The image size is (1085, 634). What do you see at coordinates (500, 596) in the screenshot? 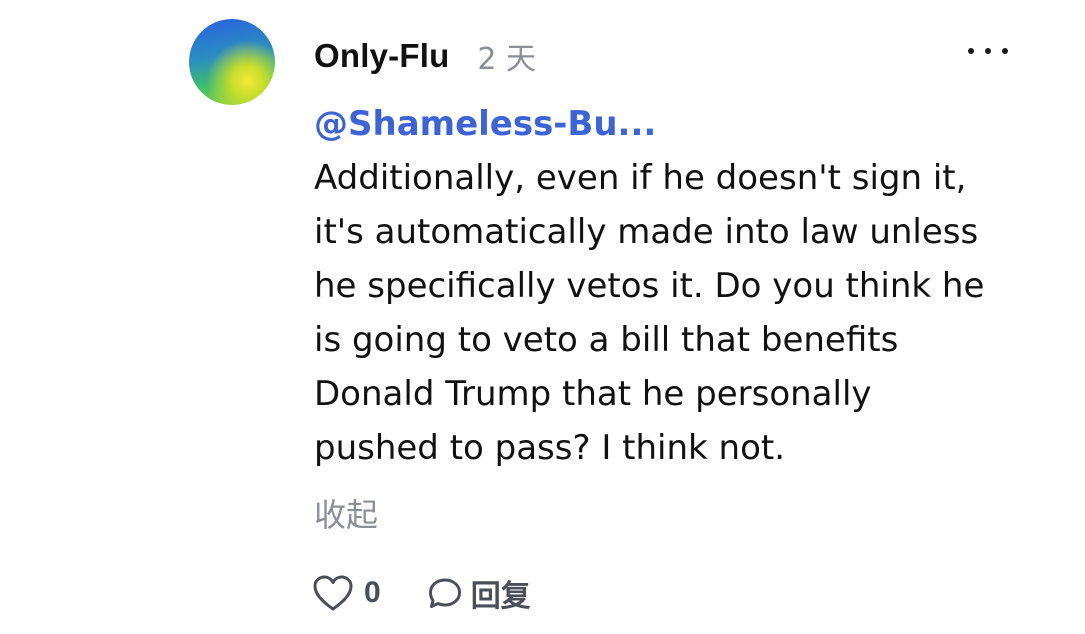
I see `reply-label: 回复` at bounding box center [500, 596].